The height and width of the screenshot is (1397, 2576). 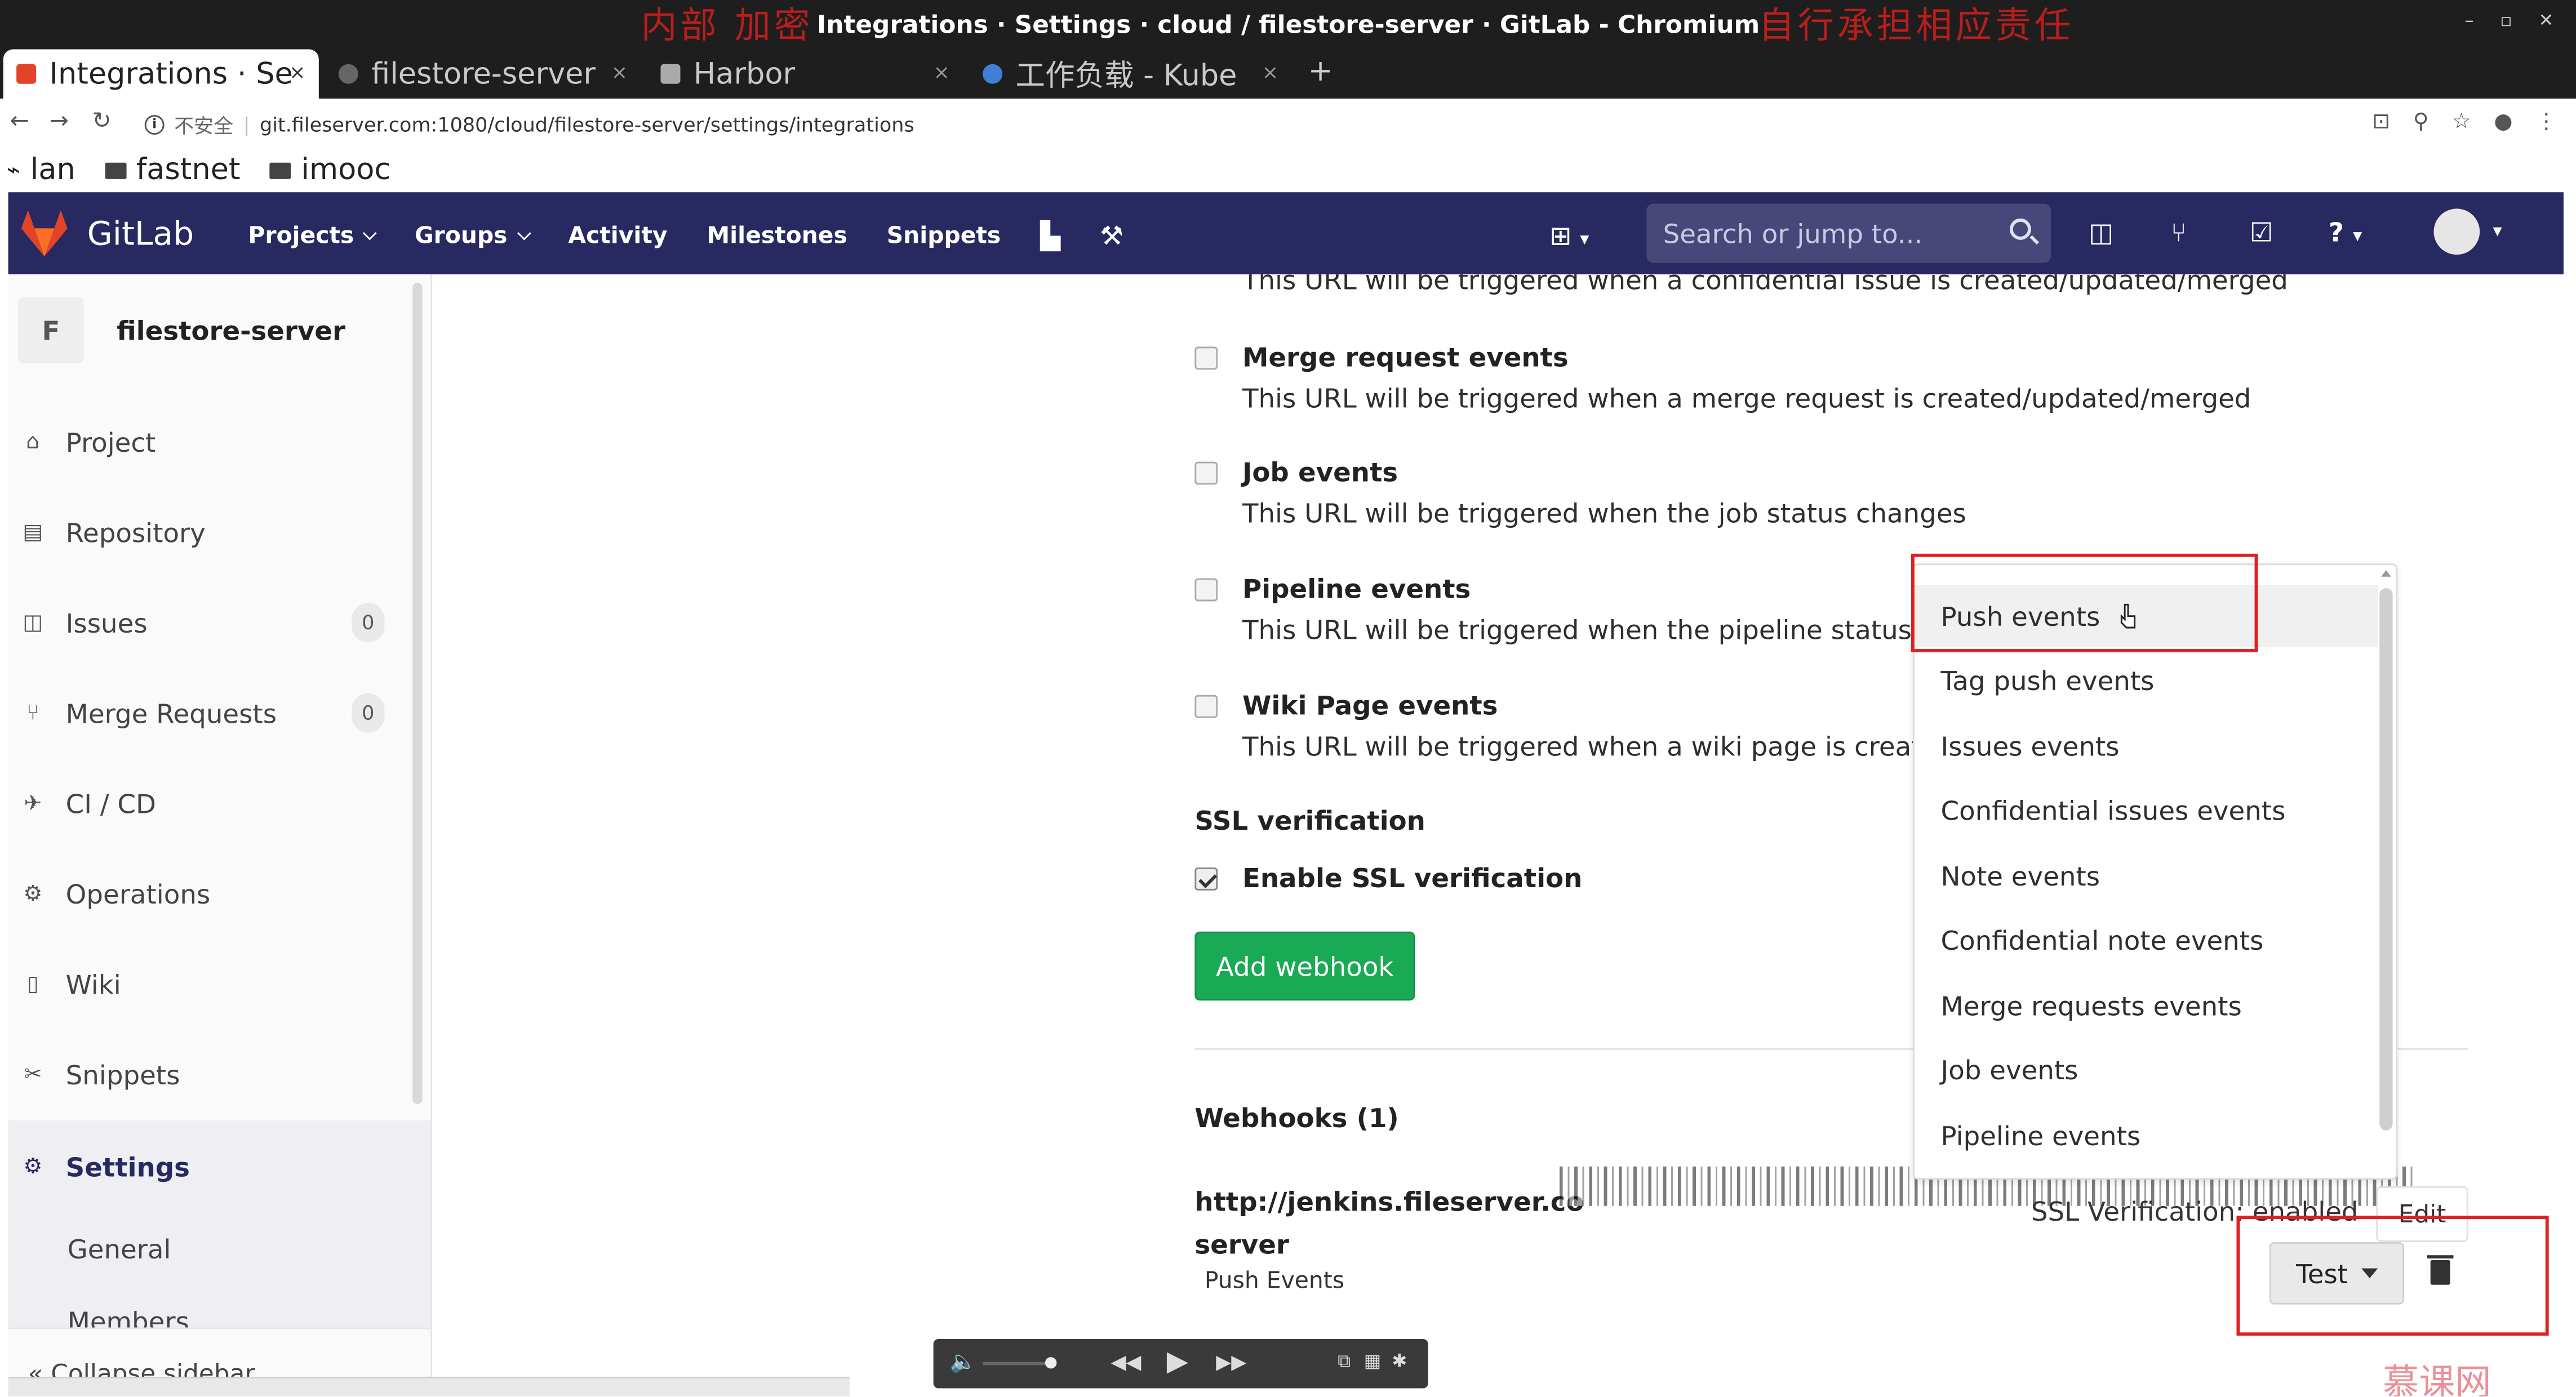 I want to click on sidebar-scrollbar, so click(x=418, y=693).